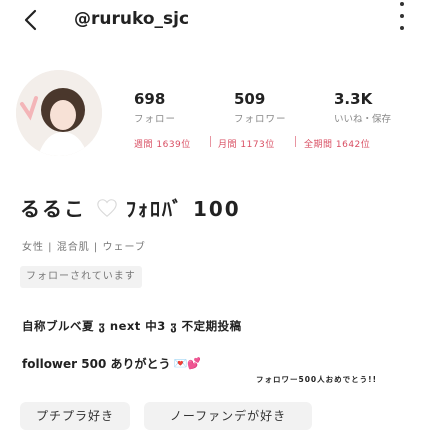  What do you see at coordinates (363, 119) in the screenshot?
I see `stat-likes-label: いいね・保存` at bounding box center [363, 119].